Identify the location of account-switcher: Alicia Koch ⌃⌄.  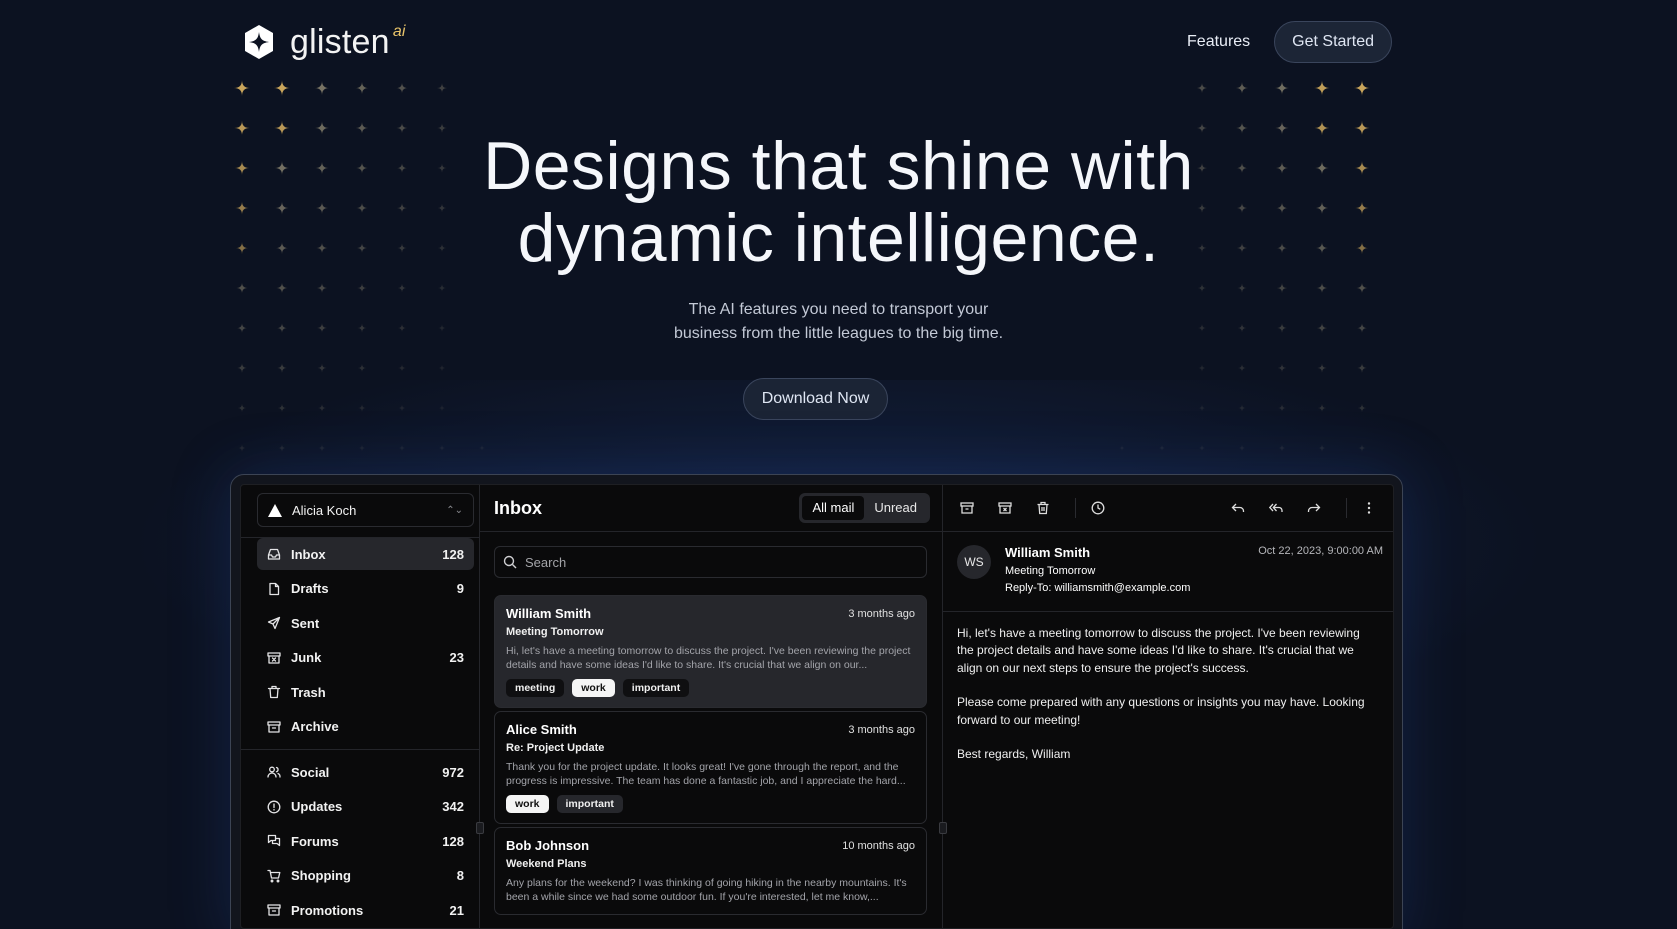
(365, 510).